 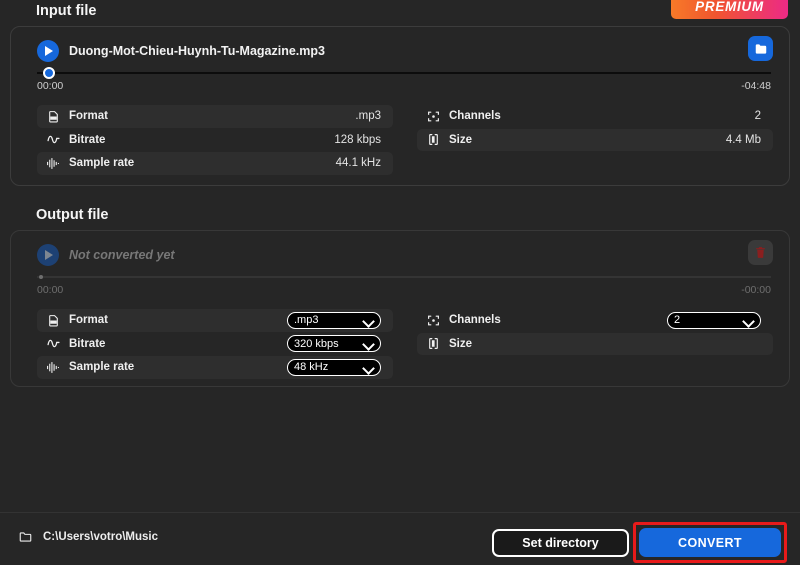 What do you see at coordinates (88, 320) in the screenshot?
I see `output-row-format-label: Format` at bounding box center [88, 320].